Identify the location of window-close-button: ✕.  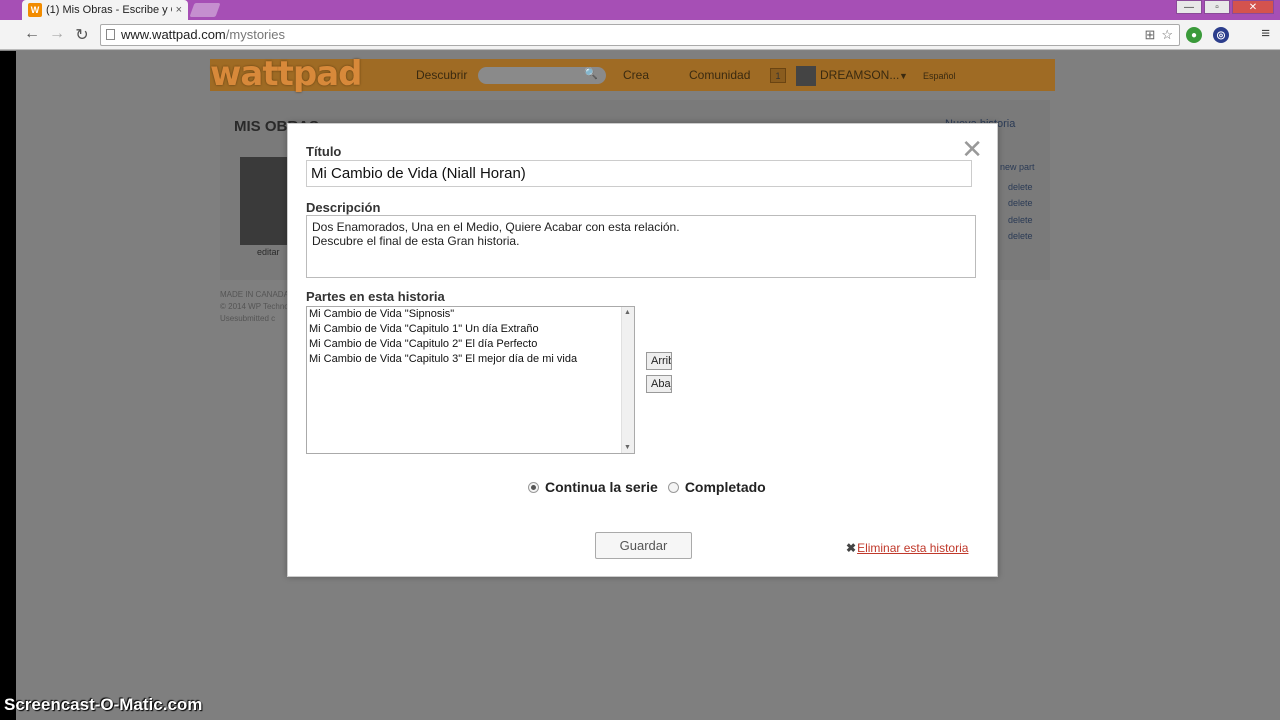
(1253, 7).